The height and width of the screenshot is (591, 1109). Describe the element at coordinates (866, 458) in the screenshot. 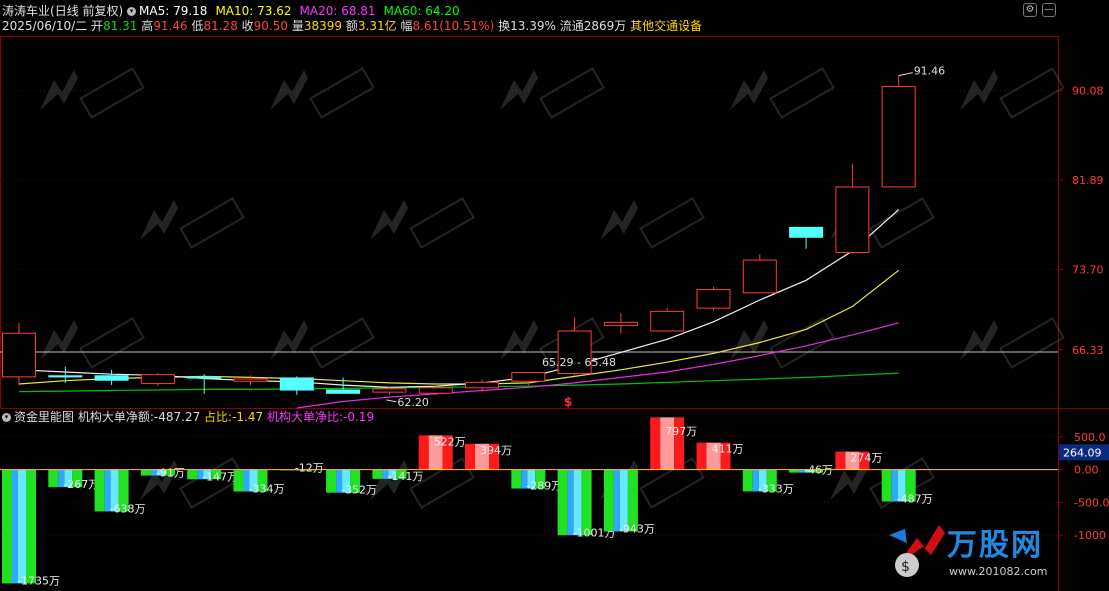

I see `flow-bar-label: 274万` at that location.